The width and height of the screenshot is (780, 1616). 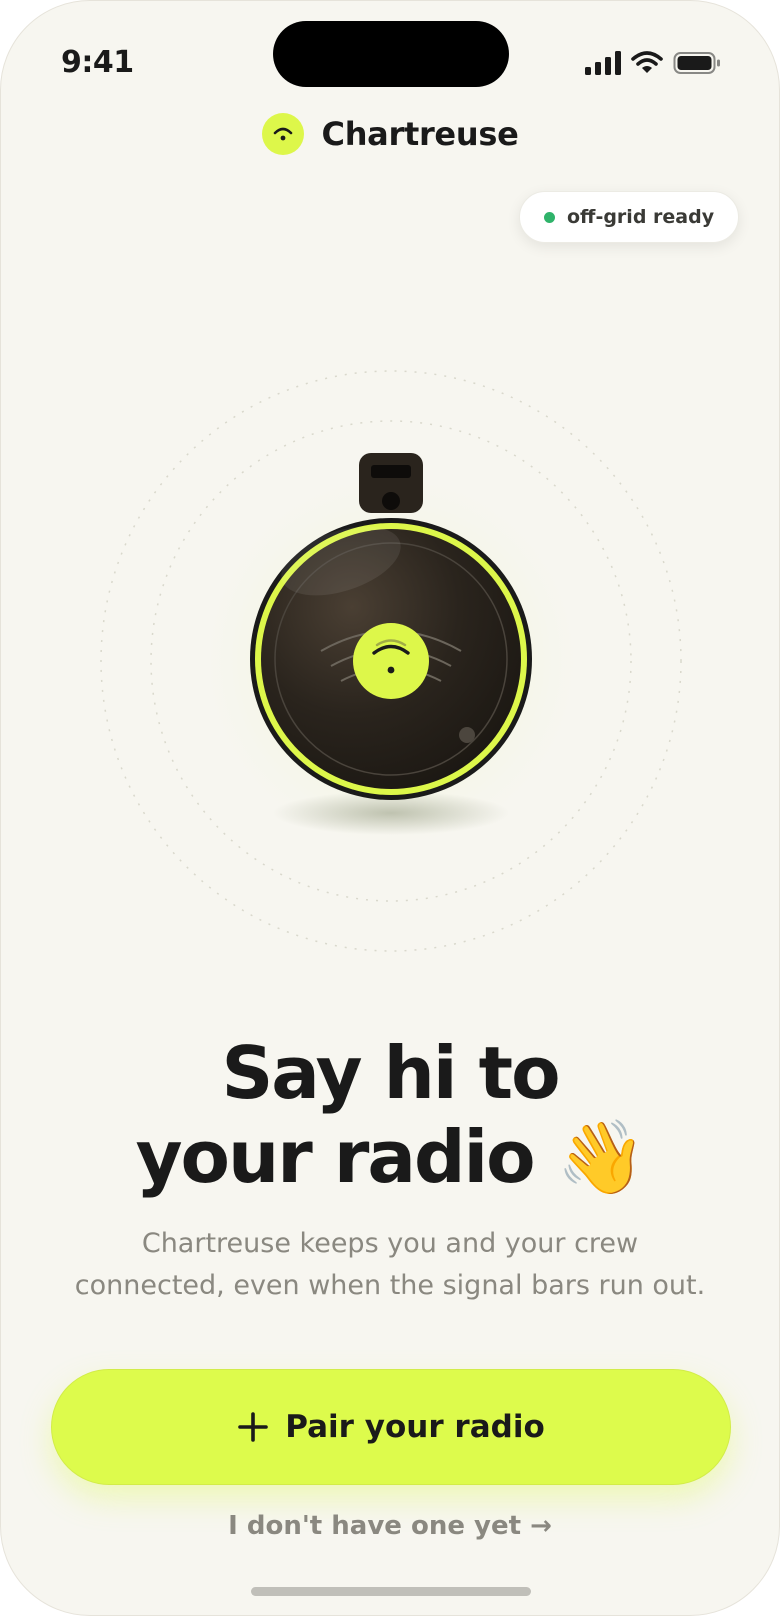 I want to click on wifi-icon, so click(x=647, y=62).